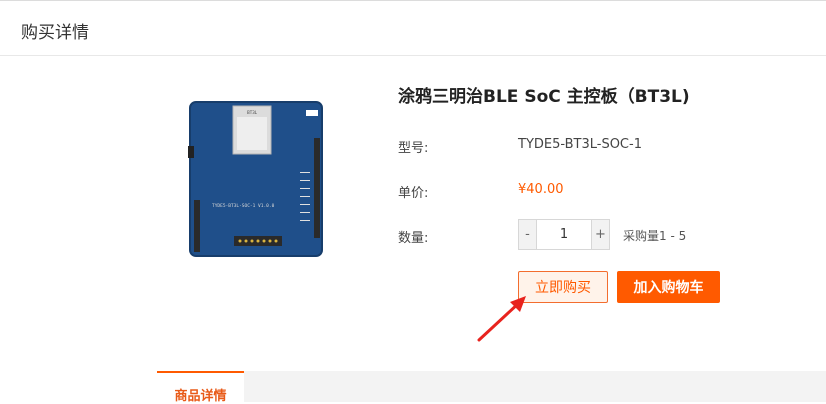 This screenshot has height=404, width=826. What do you see at coordinates (413, 193) in the screenshot?
I see `price-label: 单价:` at bounding box center [413, 193].